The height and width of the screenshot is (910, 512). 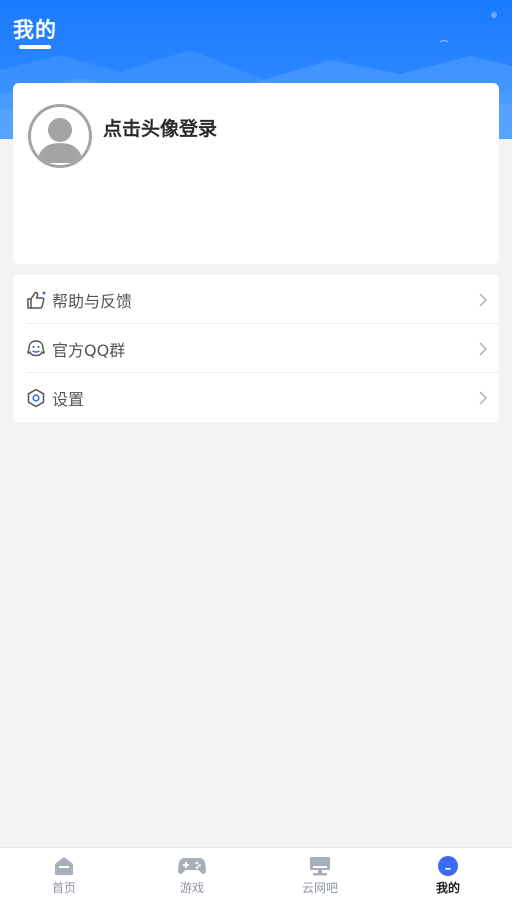 What do you see at coordinates (320, 866) in the screenshot?
I see `computer-icon` at bounding box center [320, 866].